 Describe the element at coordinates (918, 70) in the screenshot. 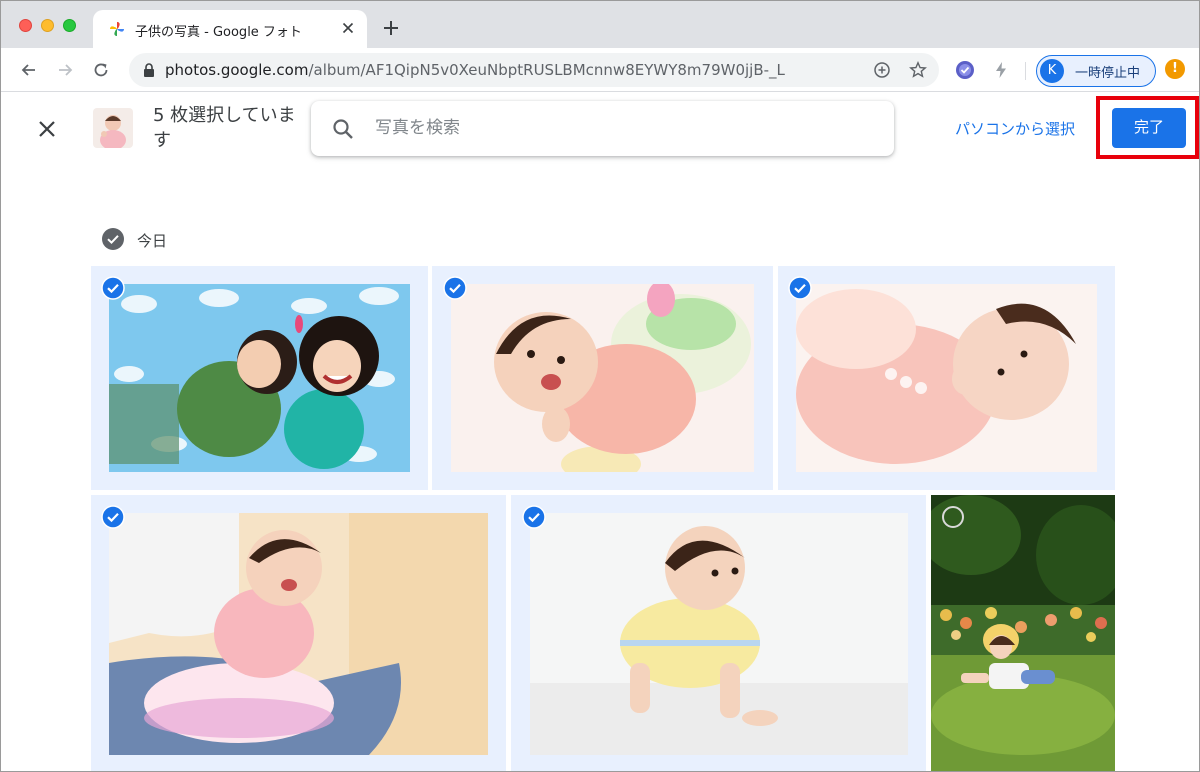

I see `bookmark-star-icon` at that location.